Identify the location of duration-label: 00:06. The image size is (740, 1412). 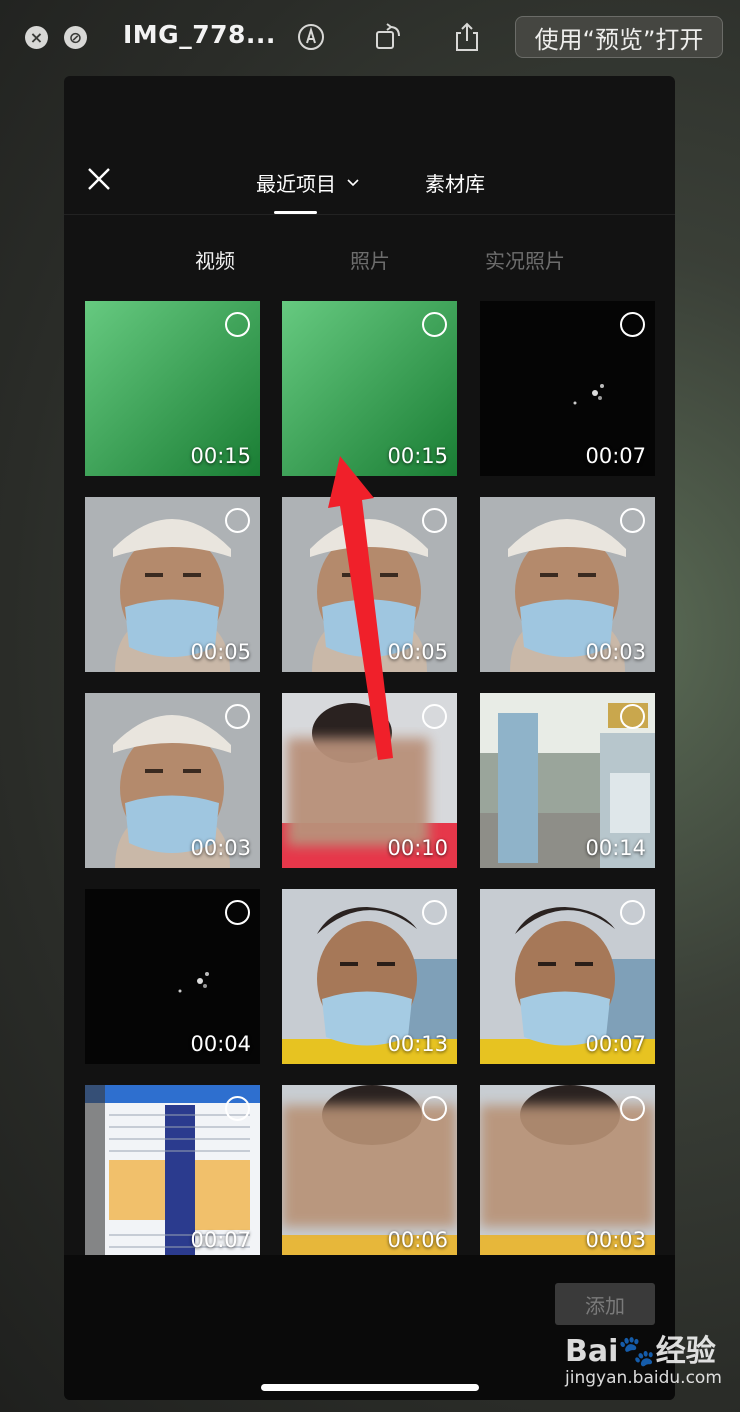
(417, 1240).